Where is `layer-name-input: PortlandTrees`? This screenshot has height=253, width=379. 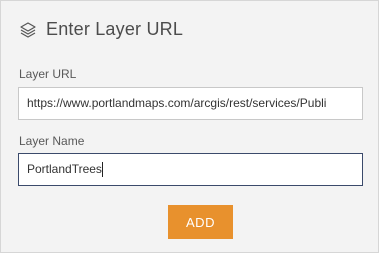 layer-name-input: PortlandTrees is located at coordinates (190, 169).